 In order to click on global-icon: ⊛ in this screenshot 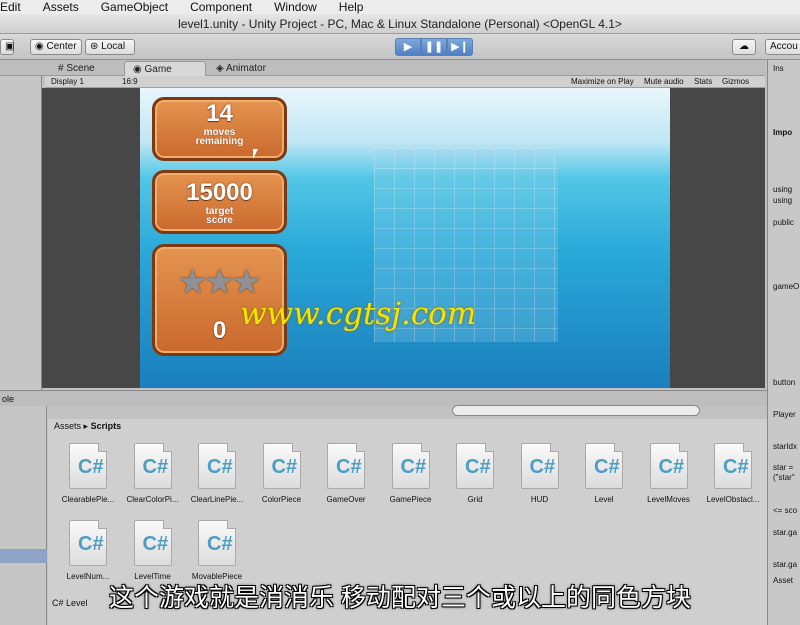, I will do `click(94, 46)`.